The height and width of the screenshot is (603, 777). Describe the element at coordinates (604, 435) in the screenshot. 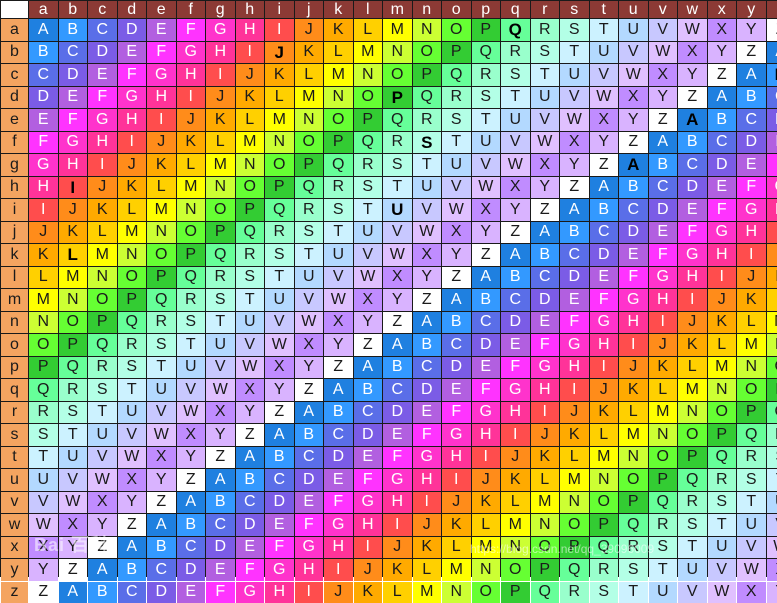

I see `cell-s-t: L` at that location.